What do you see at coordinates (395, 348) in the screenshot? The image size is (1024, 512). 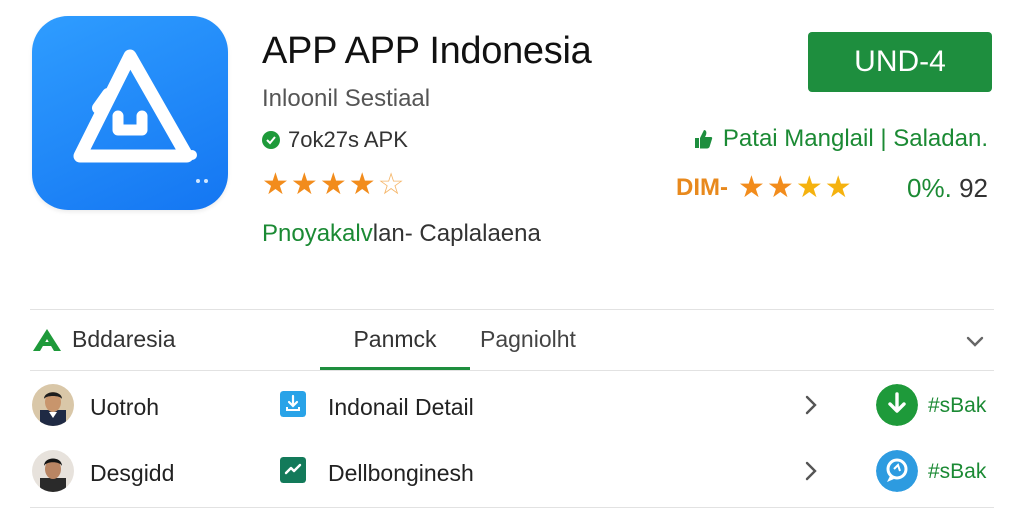 I see `tab-panmck: Panmck` at bounding box center [395, 348].